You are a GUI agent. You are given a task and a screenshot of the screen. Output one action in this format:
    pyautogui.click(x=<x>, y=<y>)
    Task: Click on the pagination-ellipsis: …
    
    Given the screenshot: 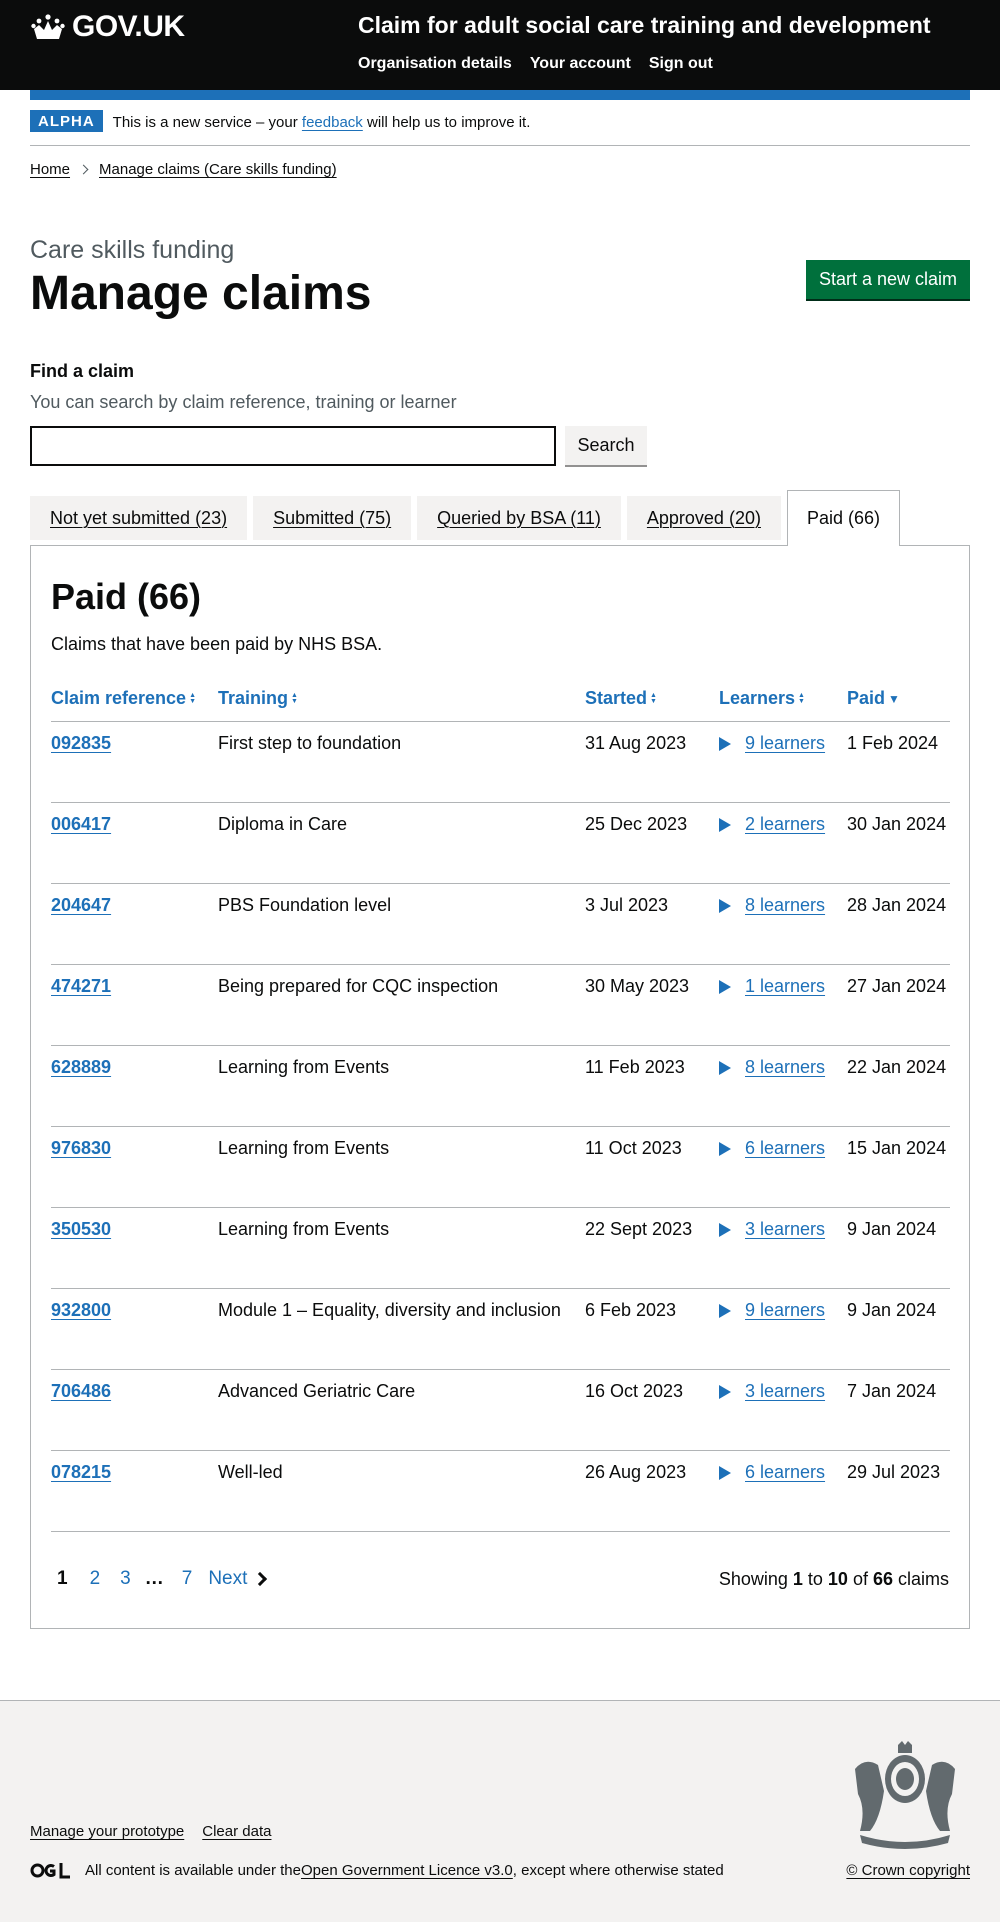 What is the action you would take?
    pyautogui.click(x=154, y=1578)
    